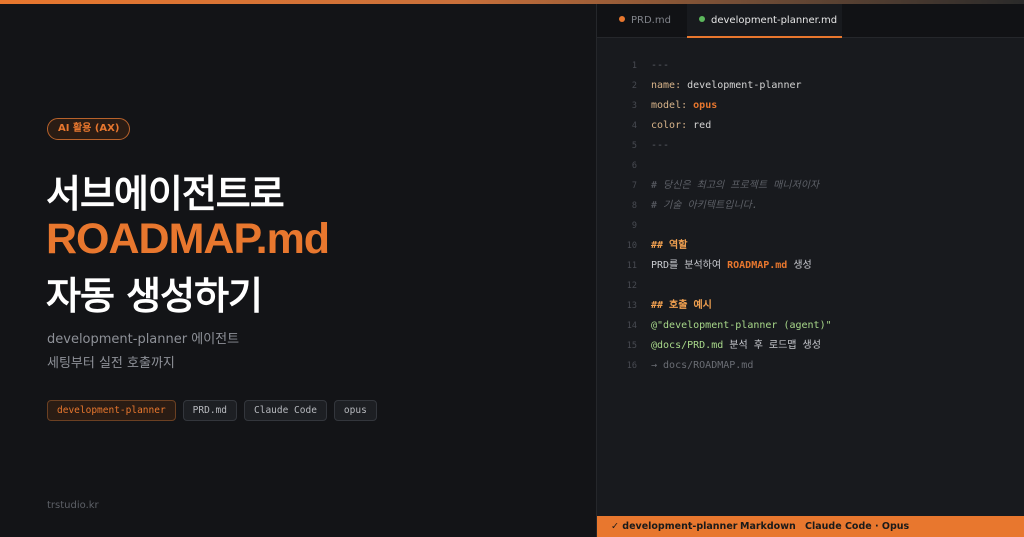  I want to click on code-line: 14 @"development-planner (agent)", so click(810, 326).